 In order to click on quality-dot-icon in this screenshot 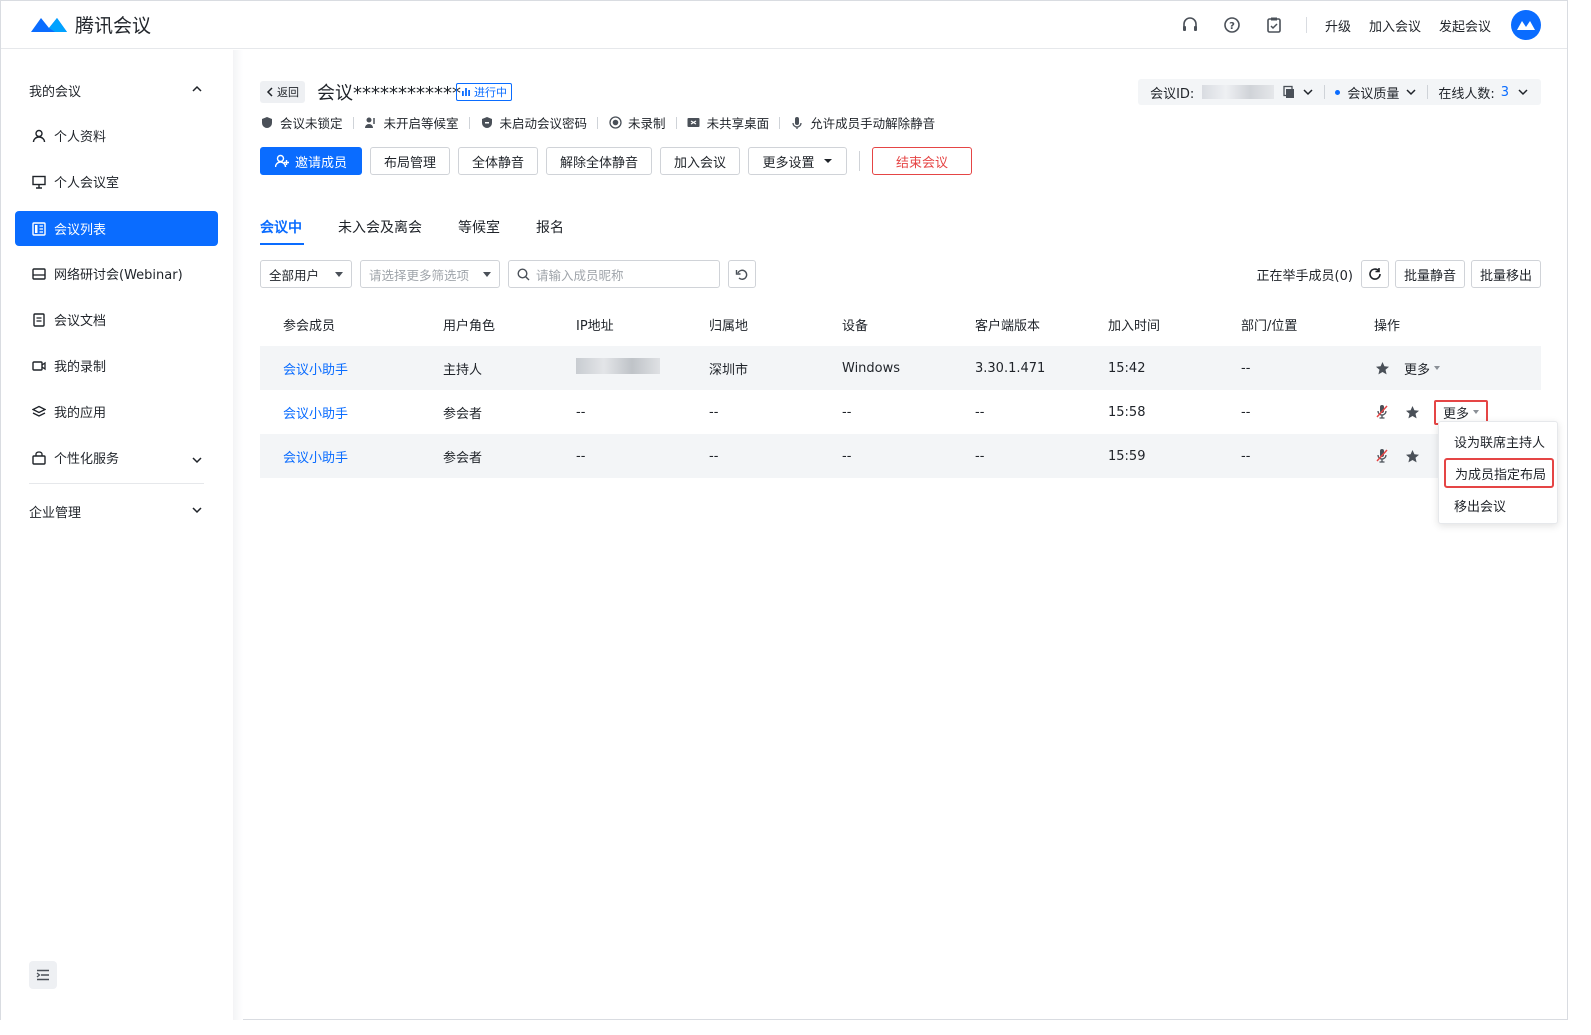, I will do `click(1338, 92)`.